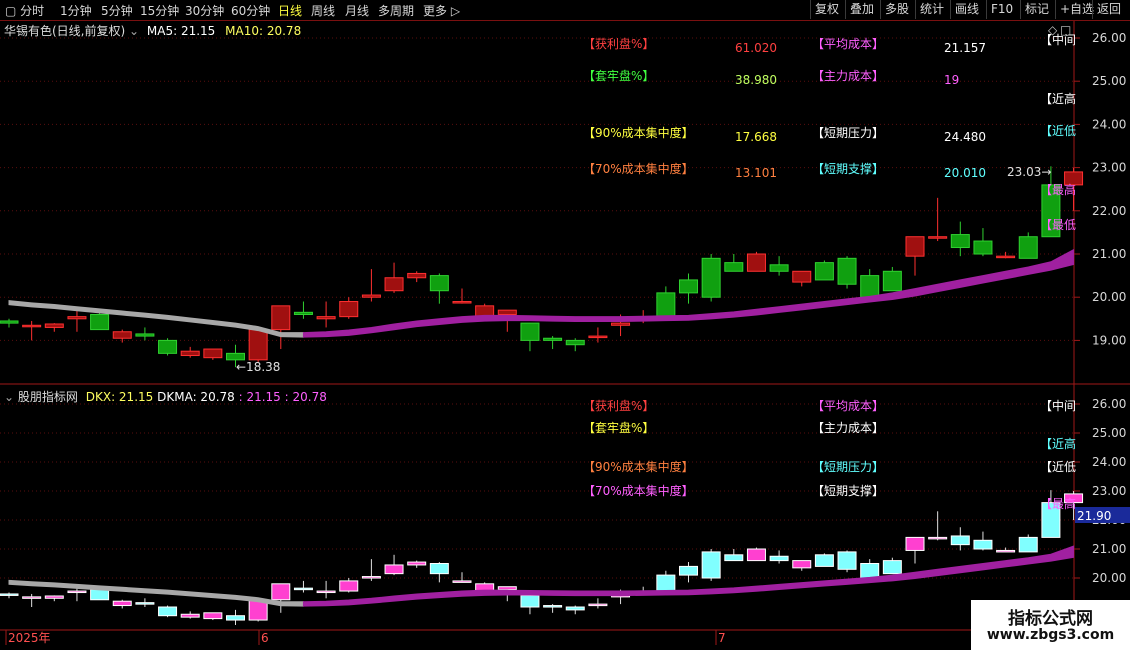  What do you see at coordinates (722, 638) in the screenshot?
I see `x-axis-label-3: 7` at bounding box center [722, 638].